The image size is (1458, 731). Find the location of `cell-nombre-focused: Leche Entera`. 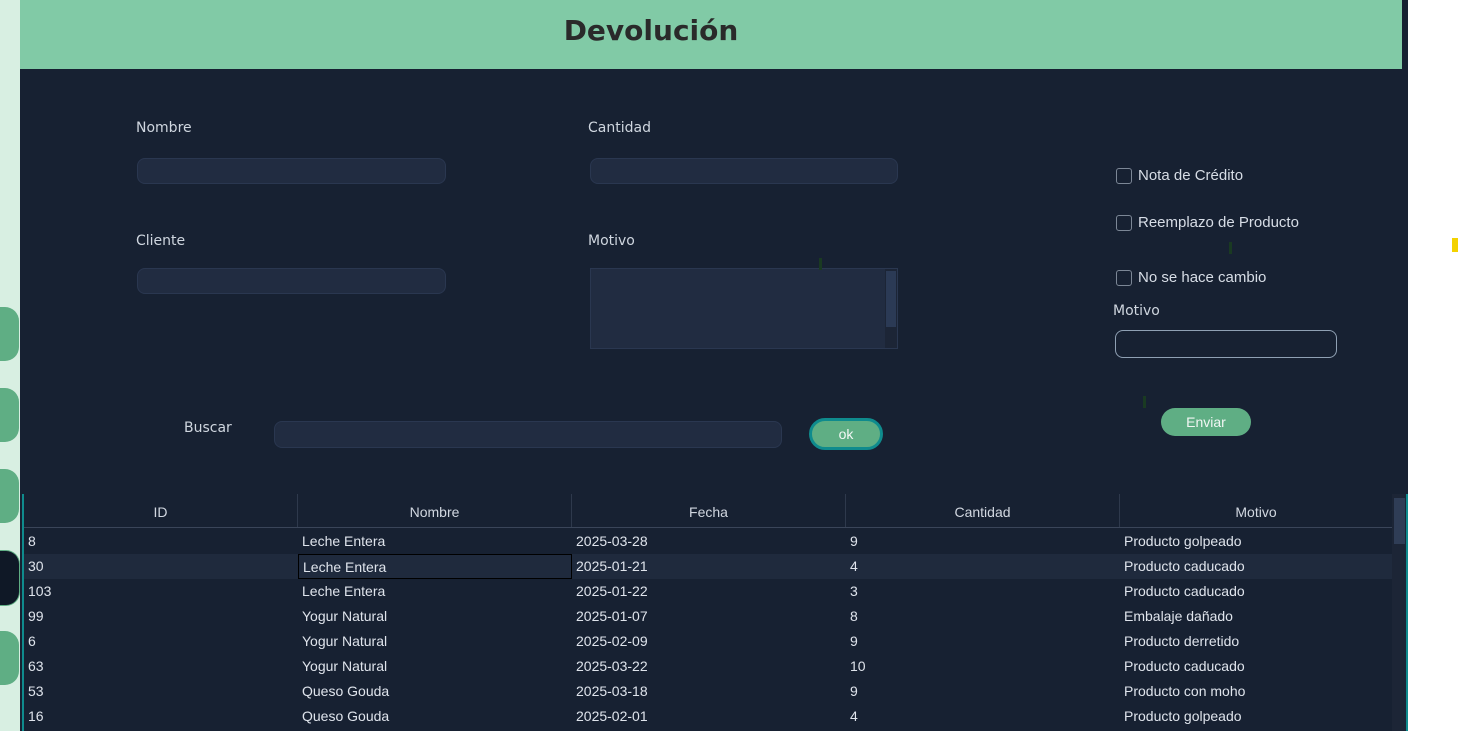

cell-nombre-focused: Leche Entera is located at coordinates (435, 566).